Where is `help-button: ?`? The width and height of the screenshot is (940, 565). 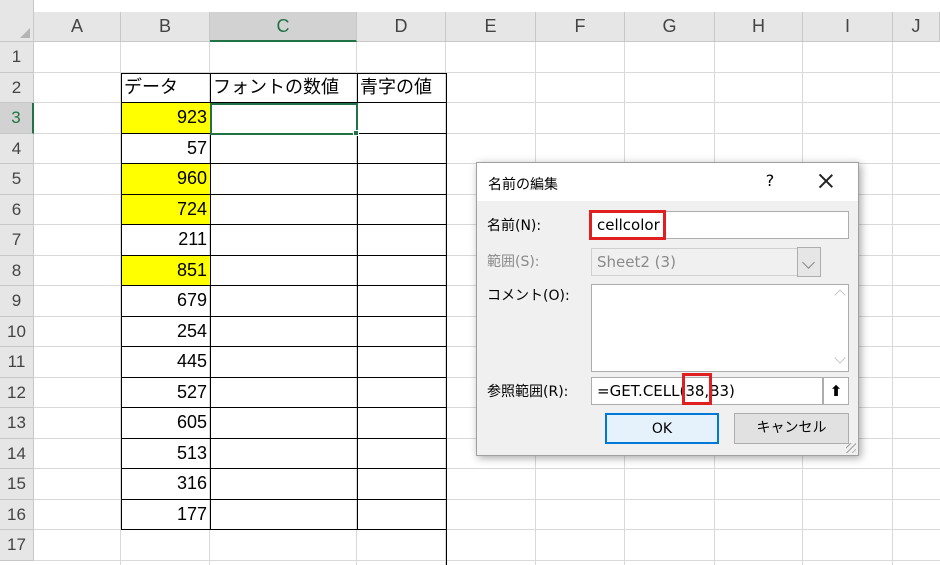 help-button: ? is located at coordinates (770, 181).